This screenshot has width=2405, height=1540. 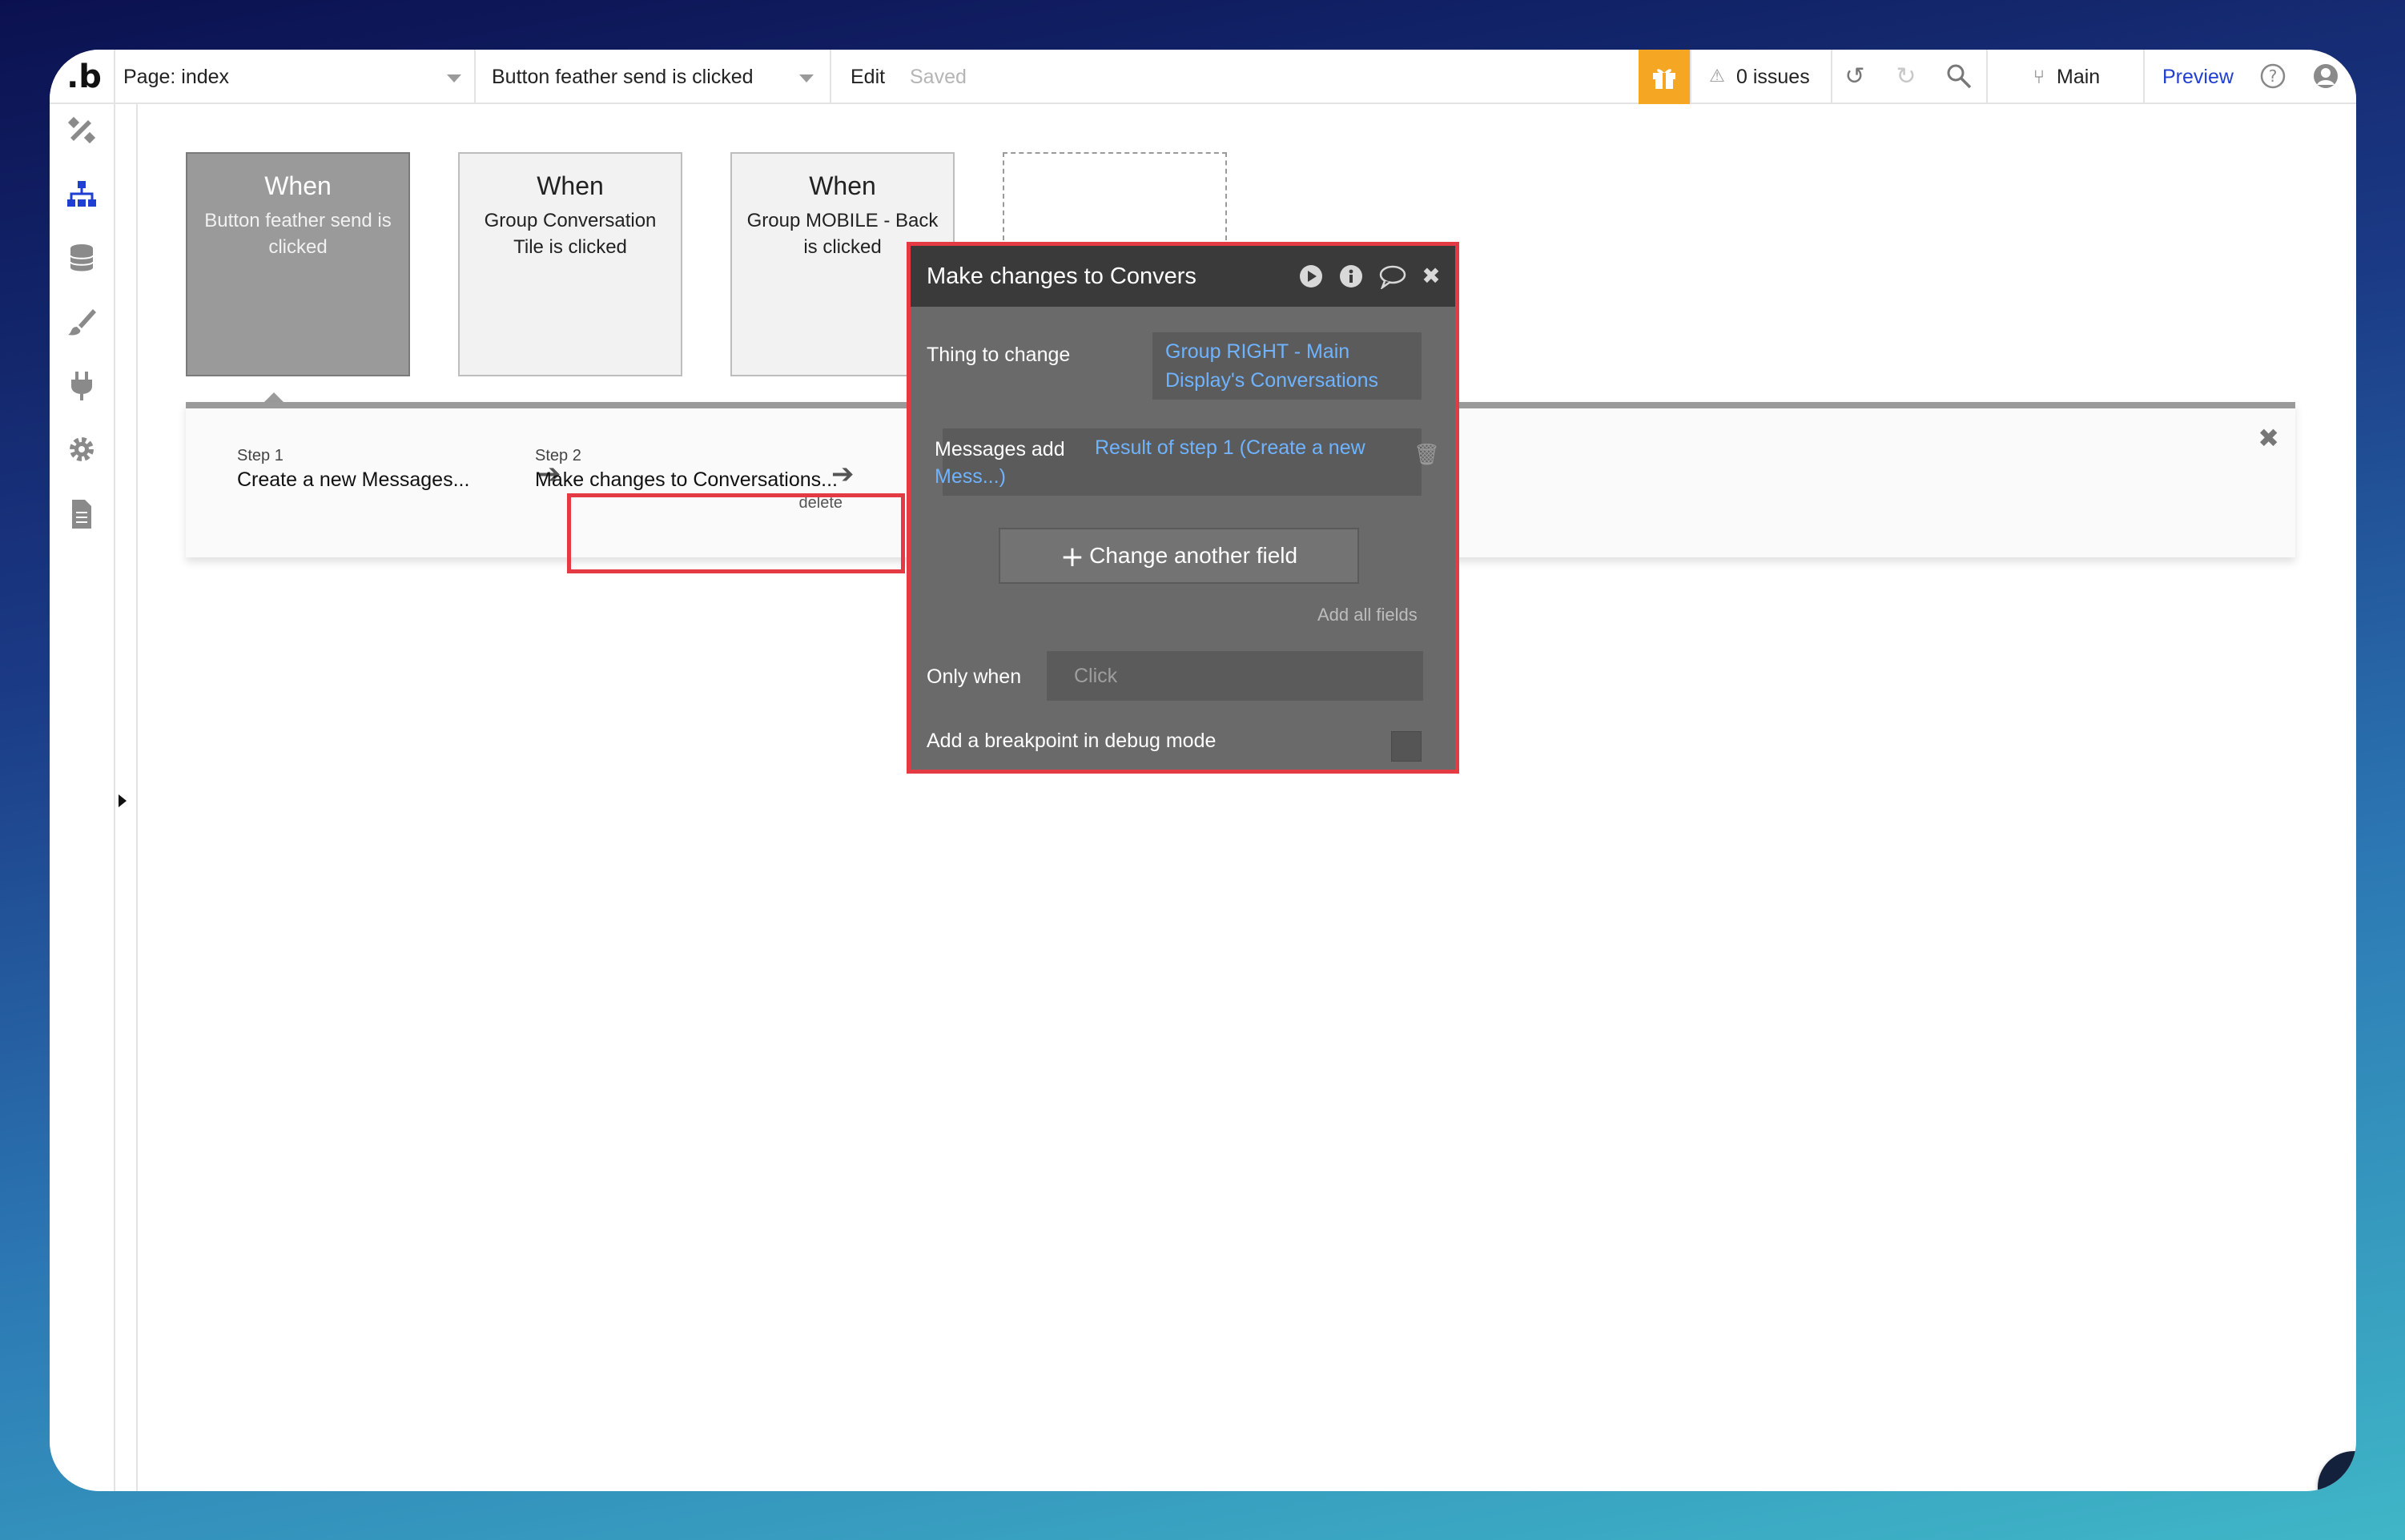 I want to click on panel-header: Make changes to Convers ✖, so click(x=1183, y=276).